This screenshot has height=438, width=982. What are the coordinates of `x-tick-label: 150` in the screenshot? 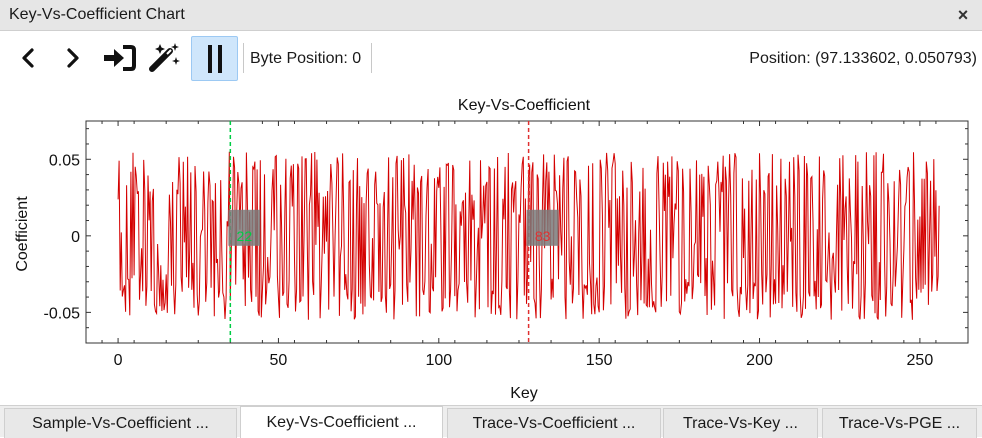 It's located at (599, 360).